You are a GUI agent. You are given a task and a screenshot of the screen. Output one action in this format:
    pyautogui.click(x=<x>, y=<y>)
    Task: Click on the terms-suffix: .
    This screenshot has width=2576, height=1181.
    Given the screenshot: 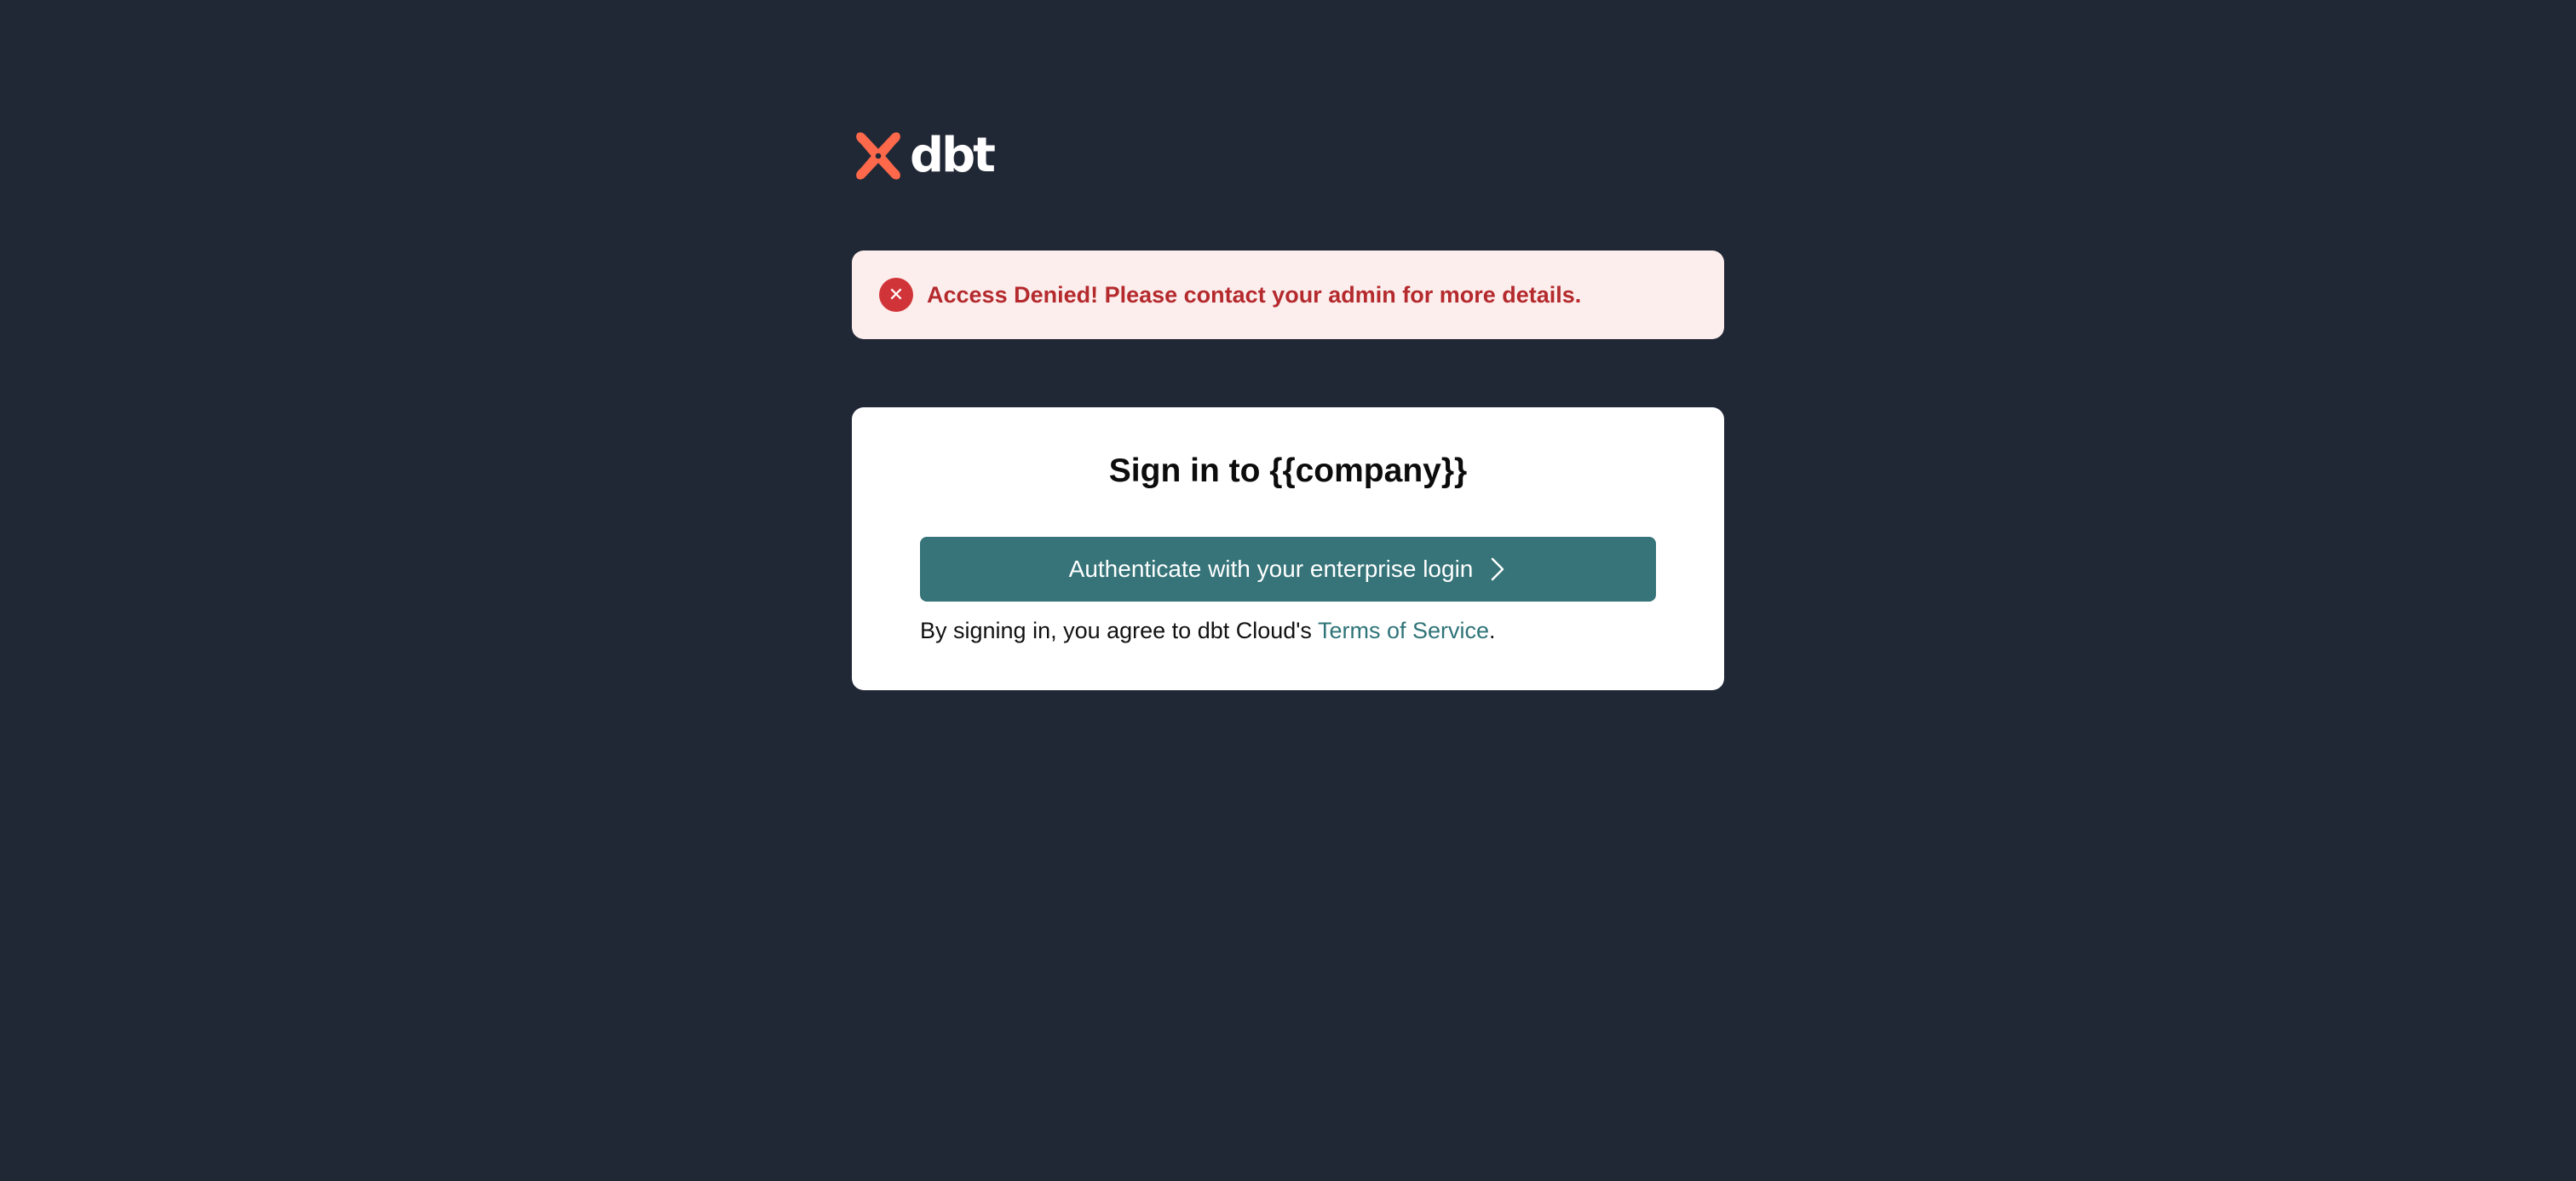 What is the action you would take?
    pyautogui.click(x=1493, y=630)
    